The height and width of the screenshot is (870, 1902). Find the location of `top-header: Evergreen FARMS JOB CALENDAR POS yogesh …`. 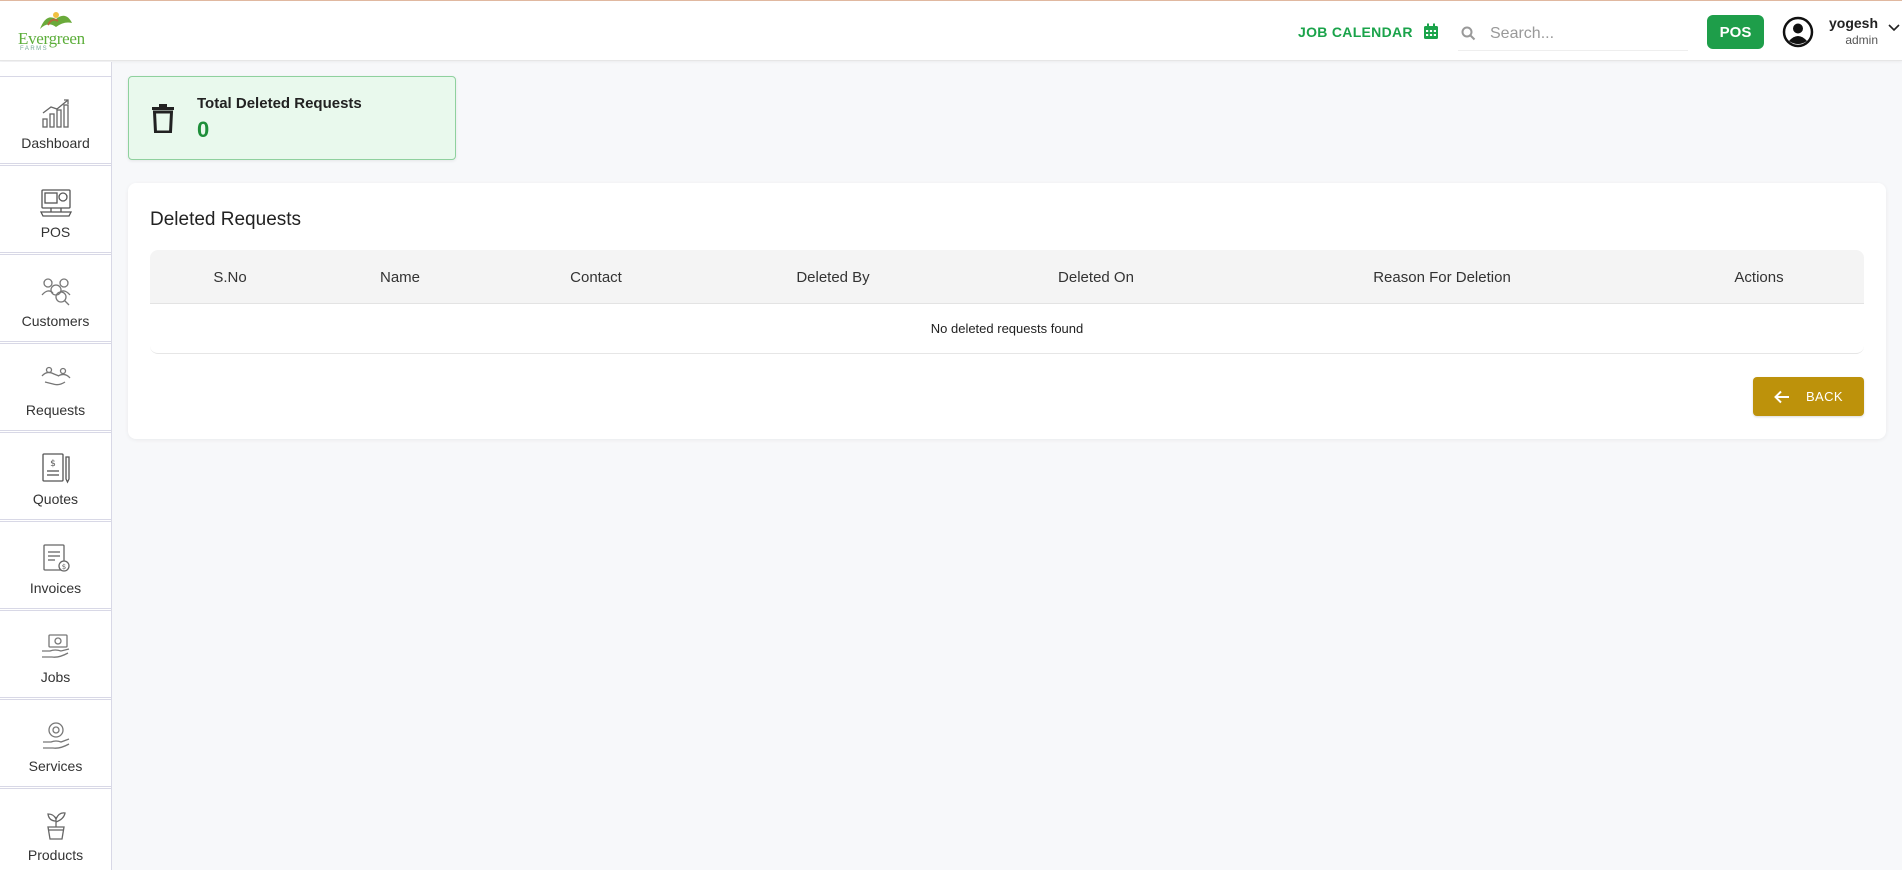

top-header: Evergreen FARMS JOB CALENDAR POS yogesh … is located at coordinates (951, 30).